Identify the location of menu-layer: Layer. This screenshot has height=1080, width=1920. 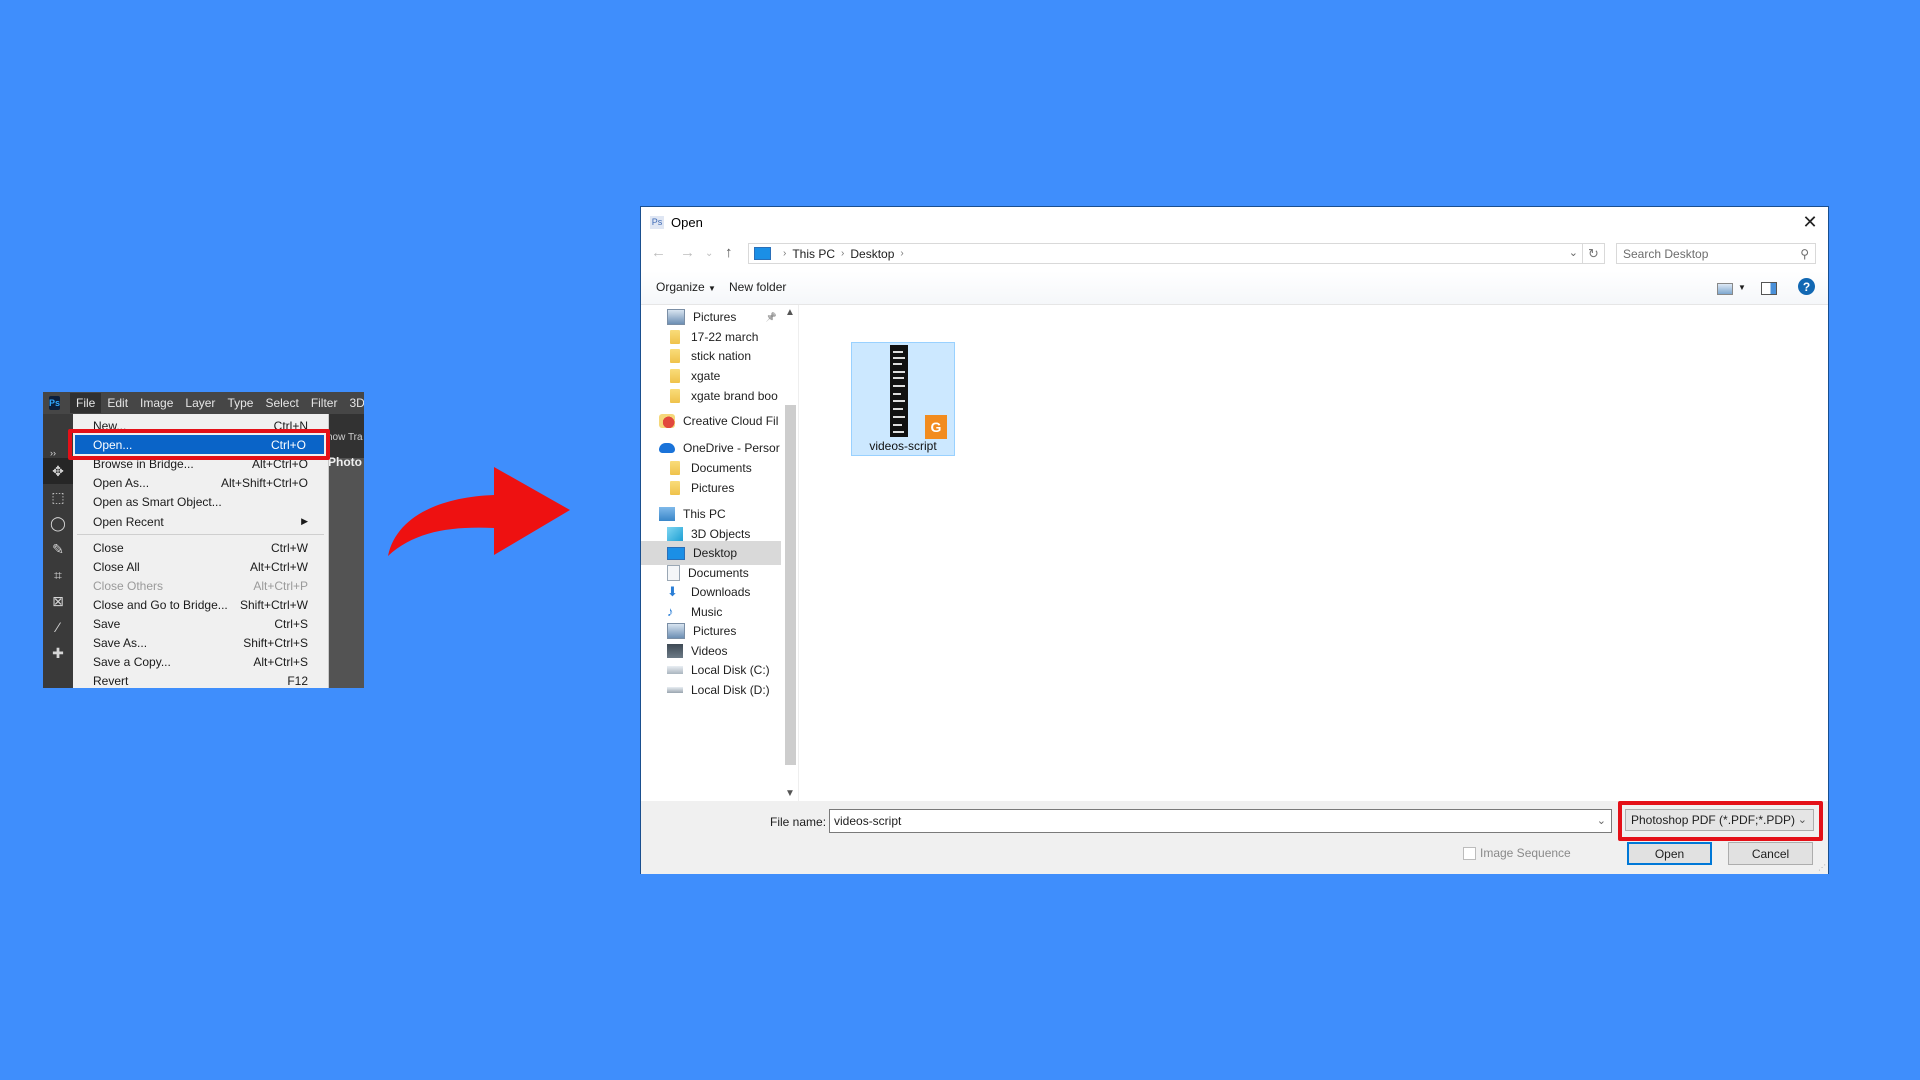
(200, 403).